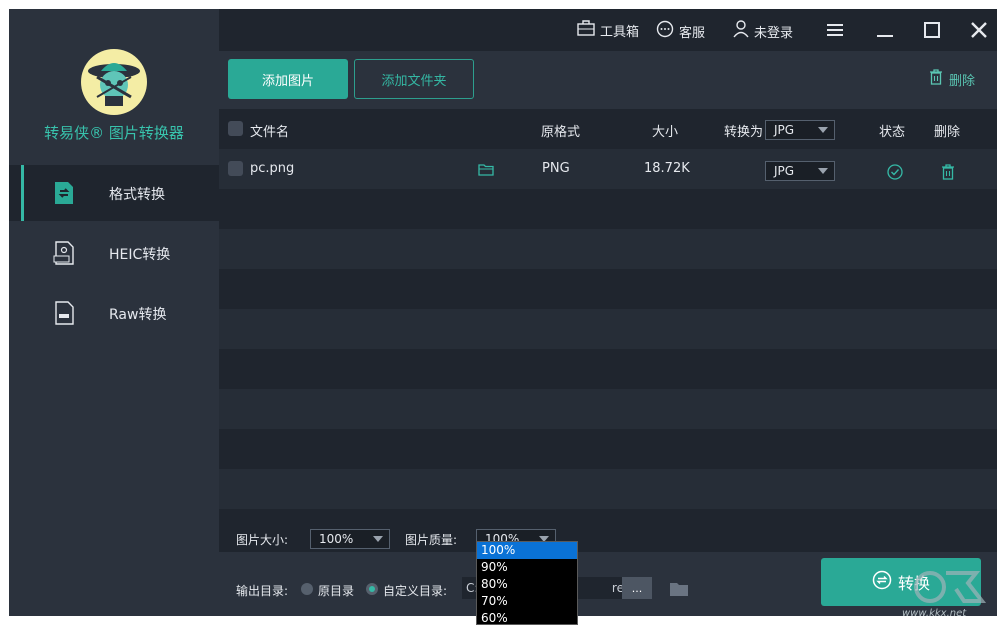 This screenshot has width=1005, height=625. Describe the element at coordinates (431, 540) in the screenshot. I see `image-quality-label: 图片质量:` at that location.